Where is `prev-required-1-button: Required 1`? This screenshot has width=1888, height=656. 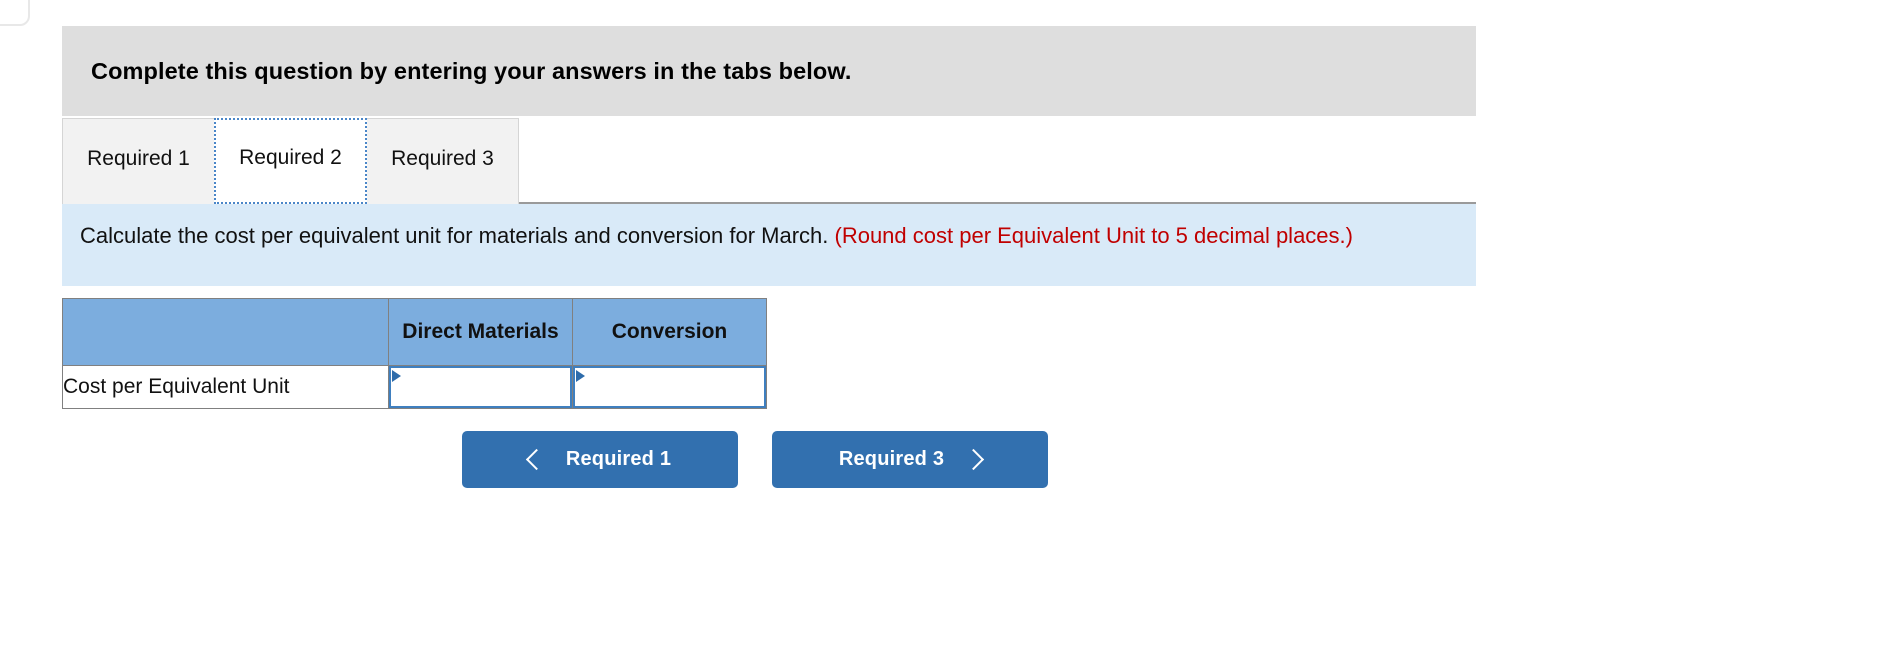
prev-required-1-button: Required 1 is located at coordinates (600, 459).